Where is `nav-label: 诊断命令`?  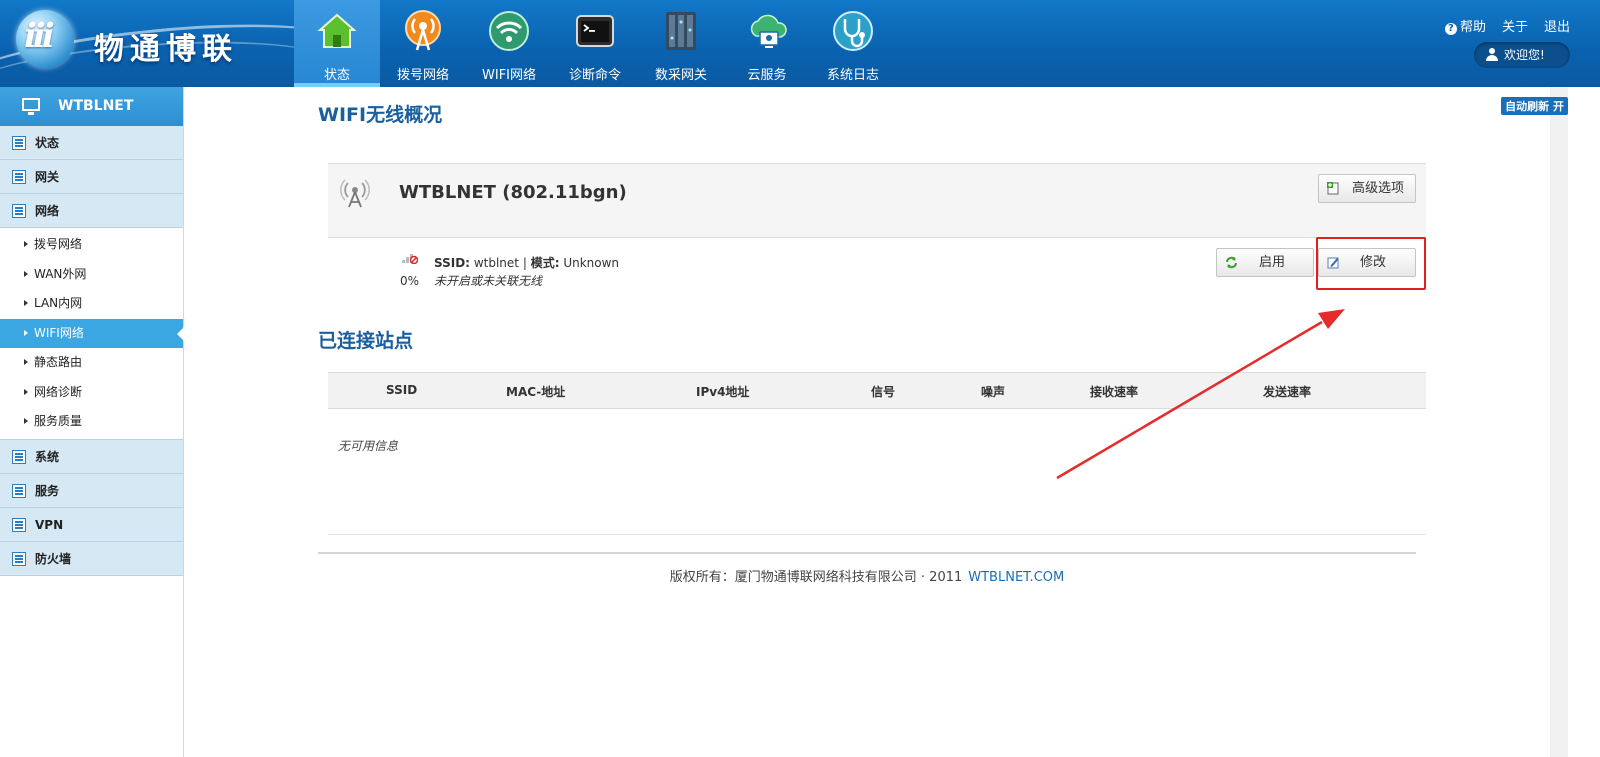 nav-label: 诊断命令 is located at coordinates (594, 75).